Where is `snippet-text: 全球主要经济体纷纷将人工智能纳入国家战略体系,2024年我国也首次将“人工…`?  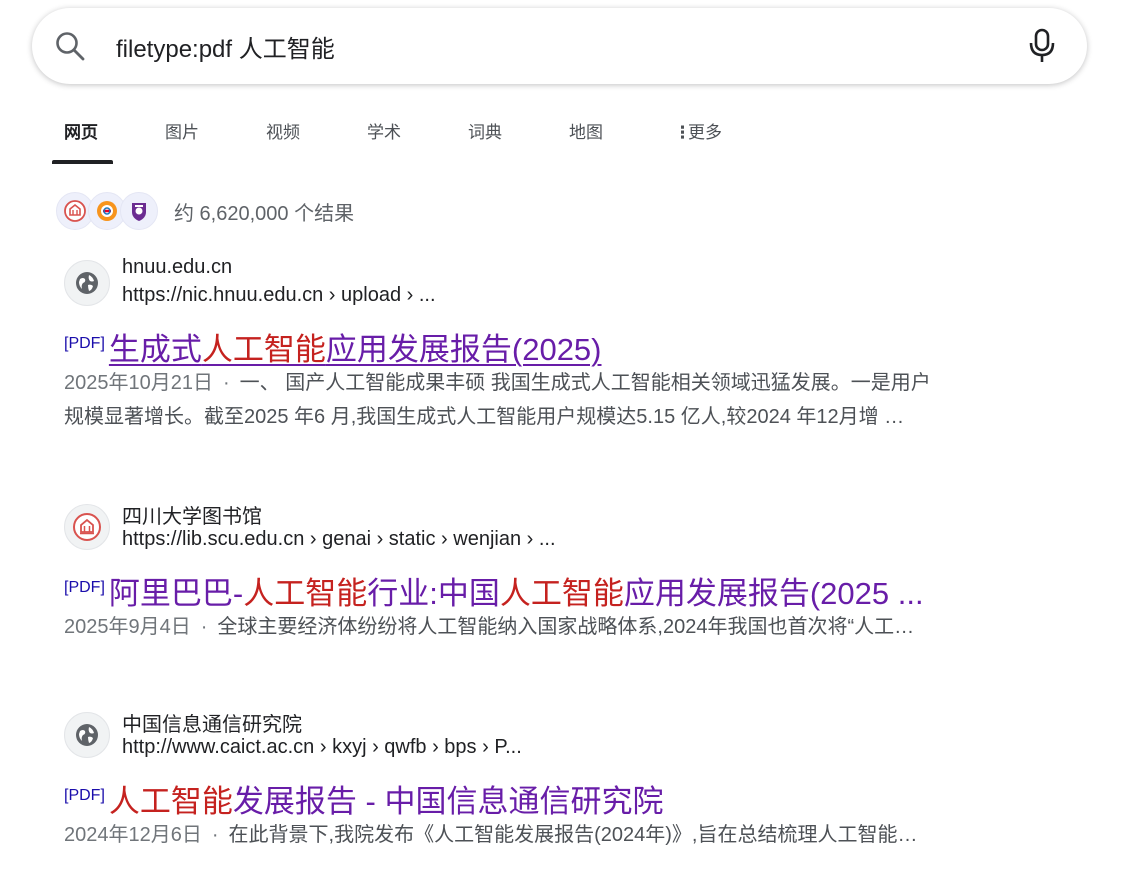 snippet-text: 全球主要经济体纷纷将人工智能纳入国家战略体系,2024年我国也首次将“人工… is located at coordinates (566, 627).